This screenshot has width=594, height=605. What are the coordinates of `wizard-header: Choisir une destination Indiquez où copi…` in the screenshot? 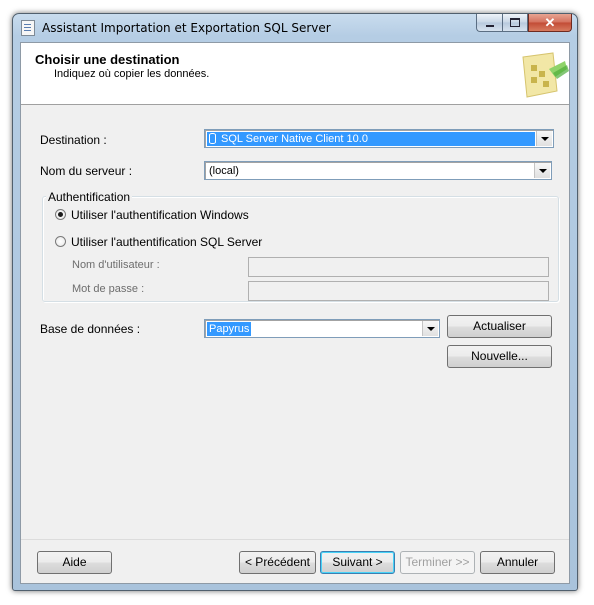 It's located at (295, 74).